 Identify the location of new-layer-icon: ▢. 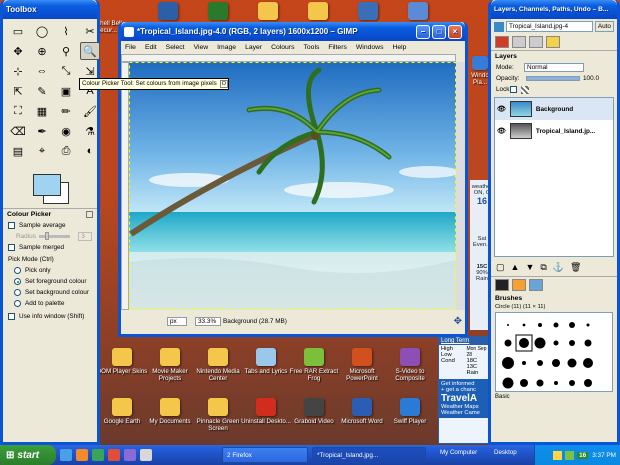
(500, 267).